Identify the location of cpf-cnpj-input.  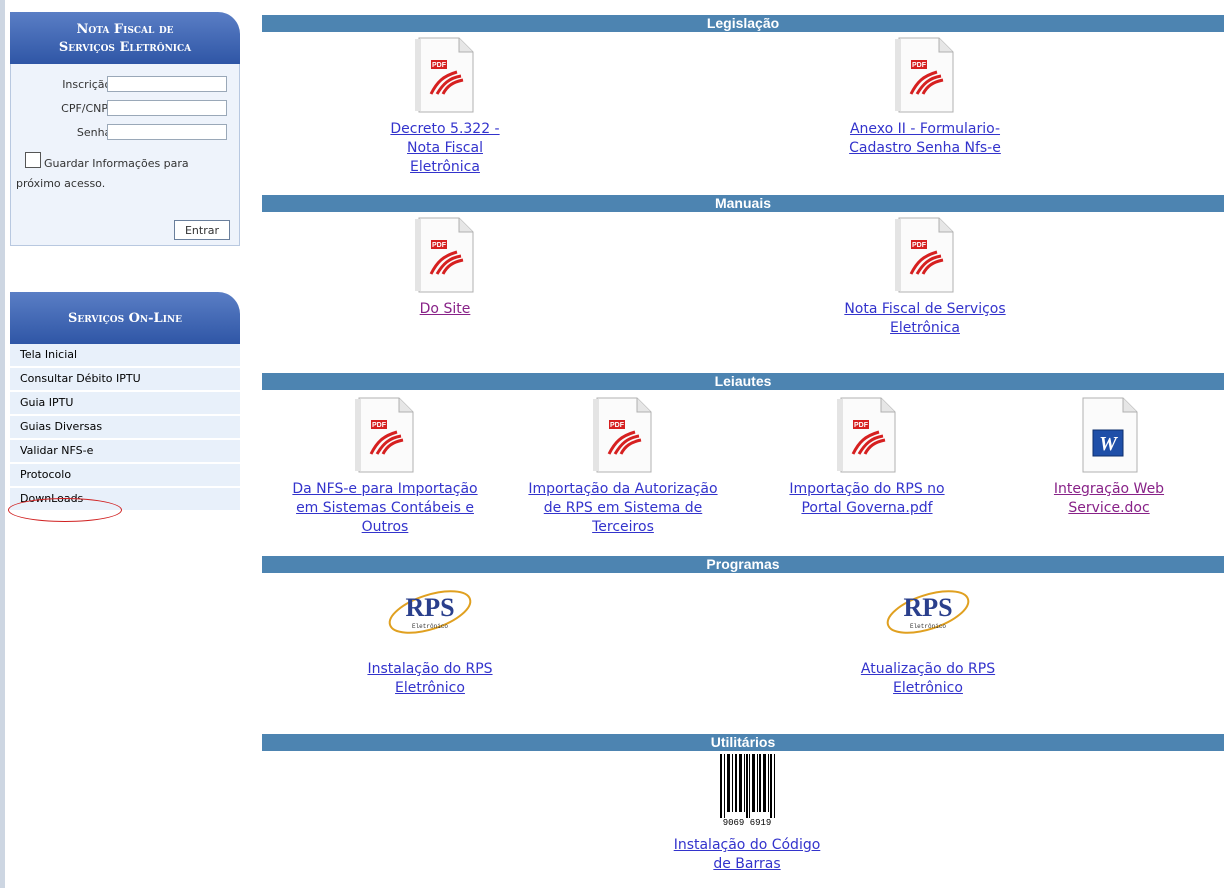
(167, 108).